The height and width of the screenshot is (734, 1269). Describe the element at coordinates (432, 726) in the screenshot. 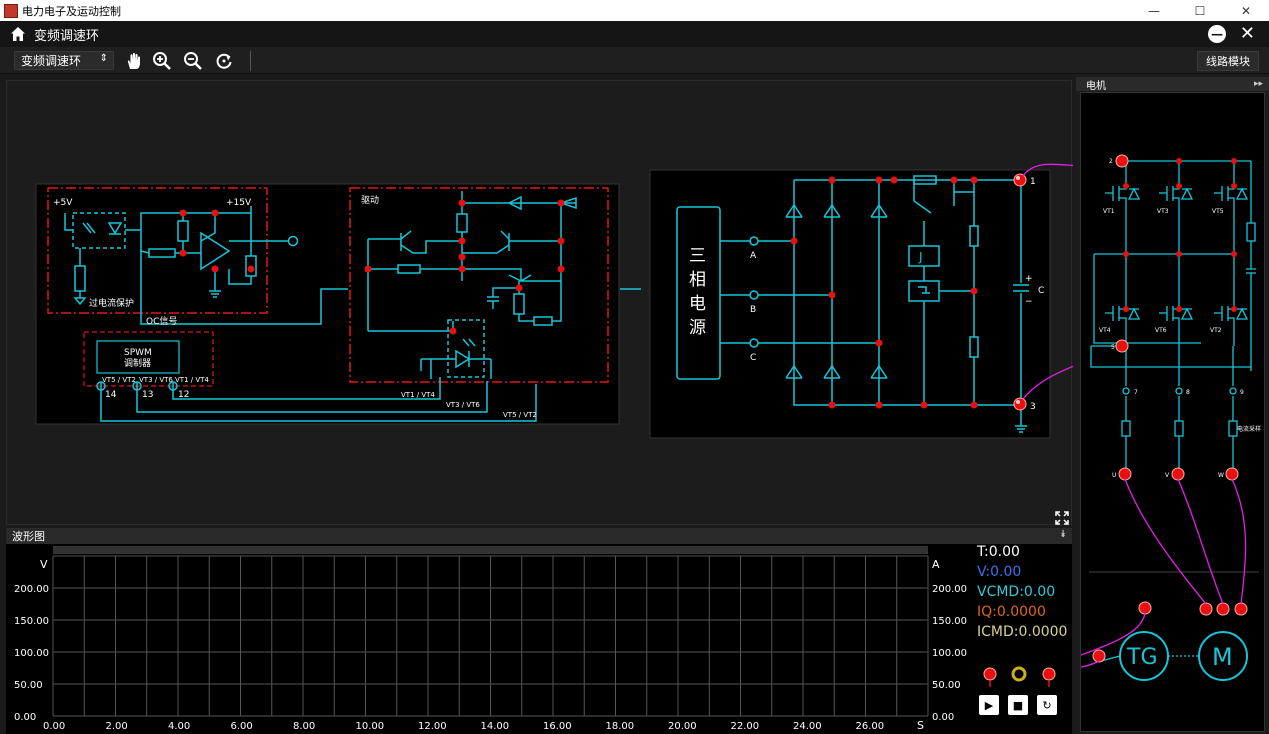

I see `x-tick: 12.00` at that location.